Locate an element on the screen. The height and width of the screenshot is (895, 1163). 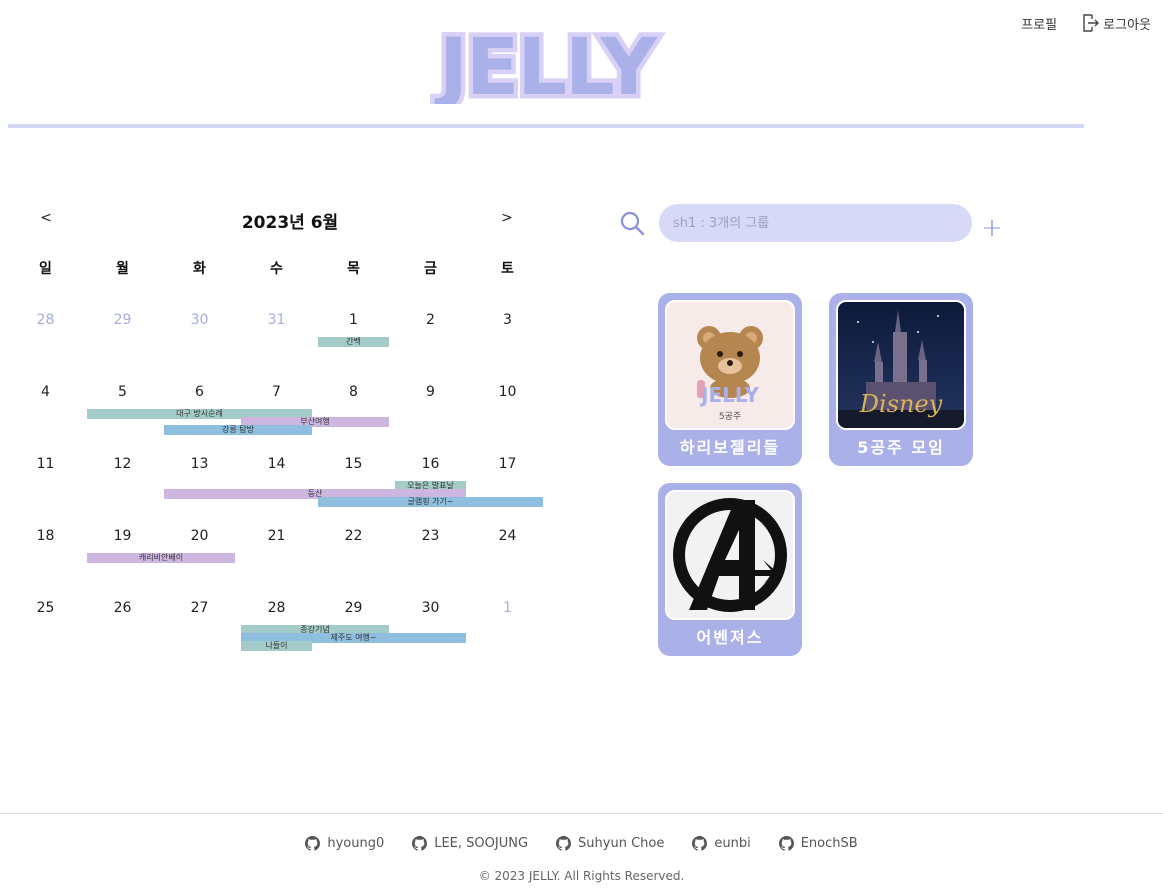
weekday-label: 화 is located at coordinates (199, 269).